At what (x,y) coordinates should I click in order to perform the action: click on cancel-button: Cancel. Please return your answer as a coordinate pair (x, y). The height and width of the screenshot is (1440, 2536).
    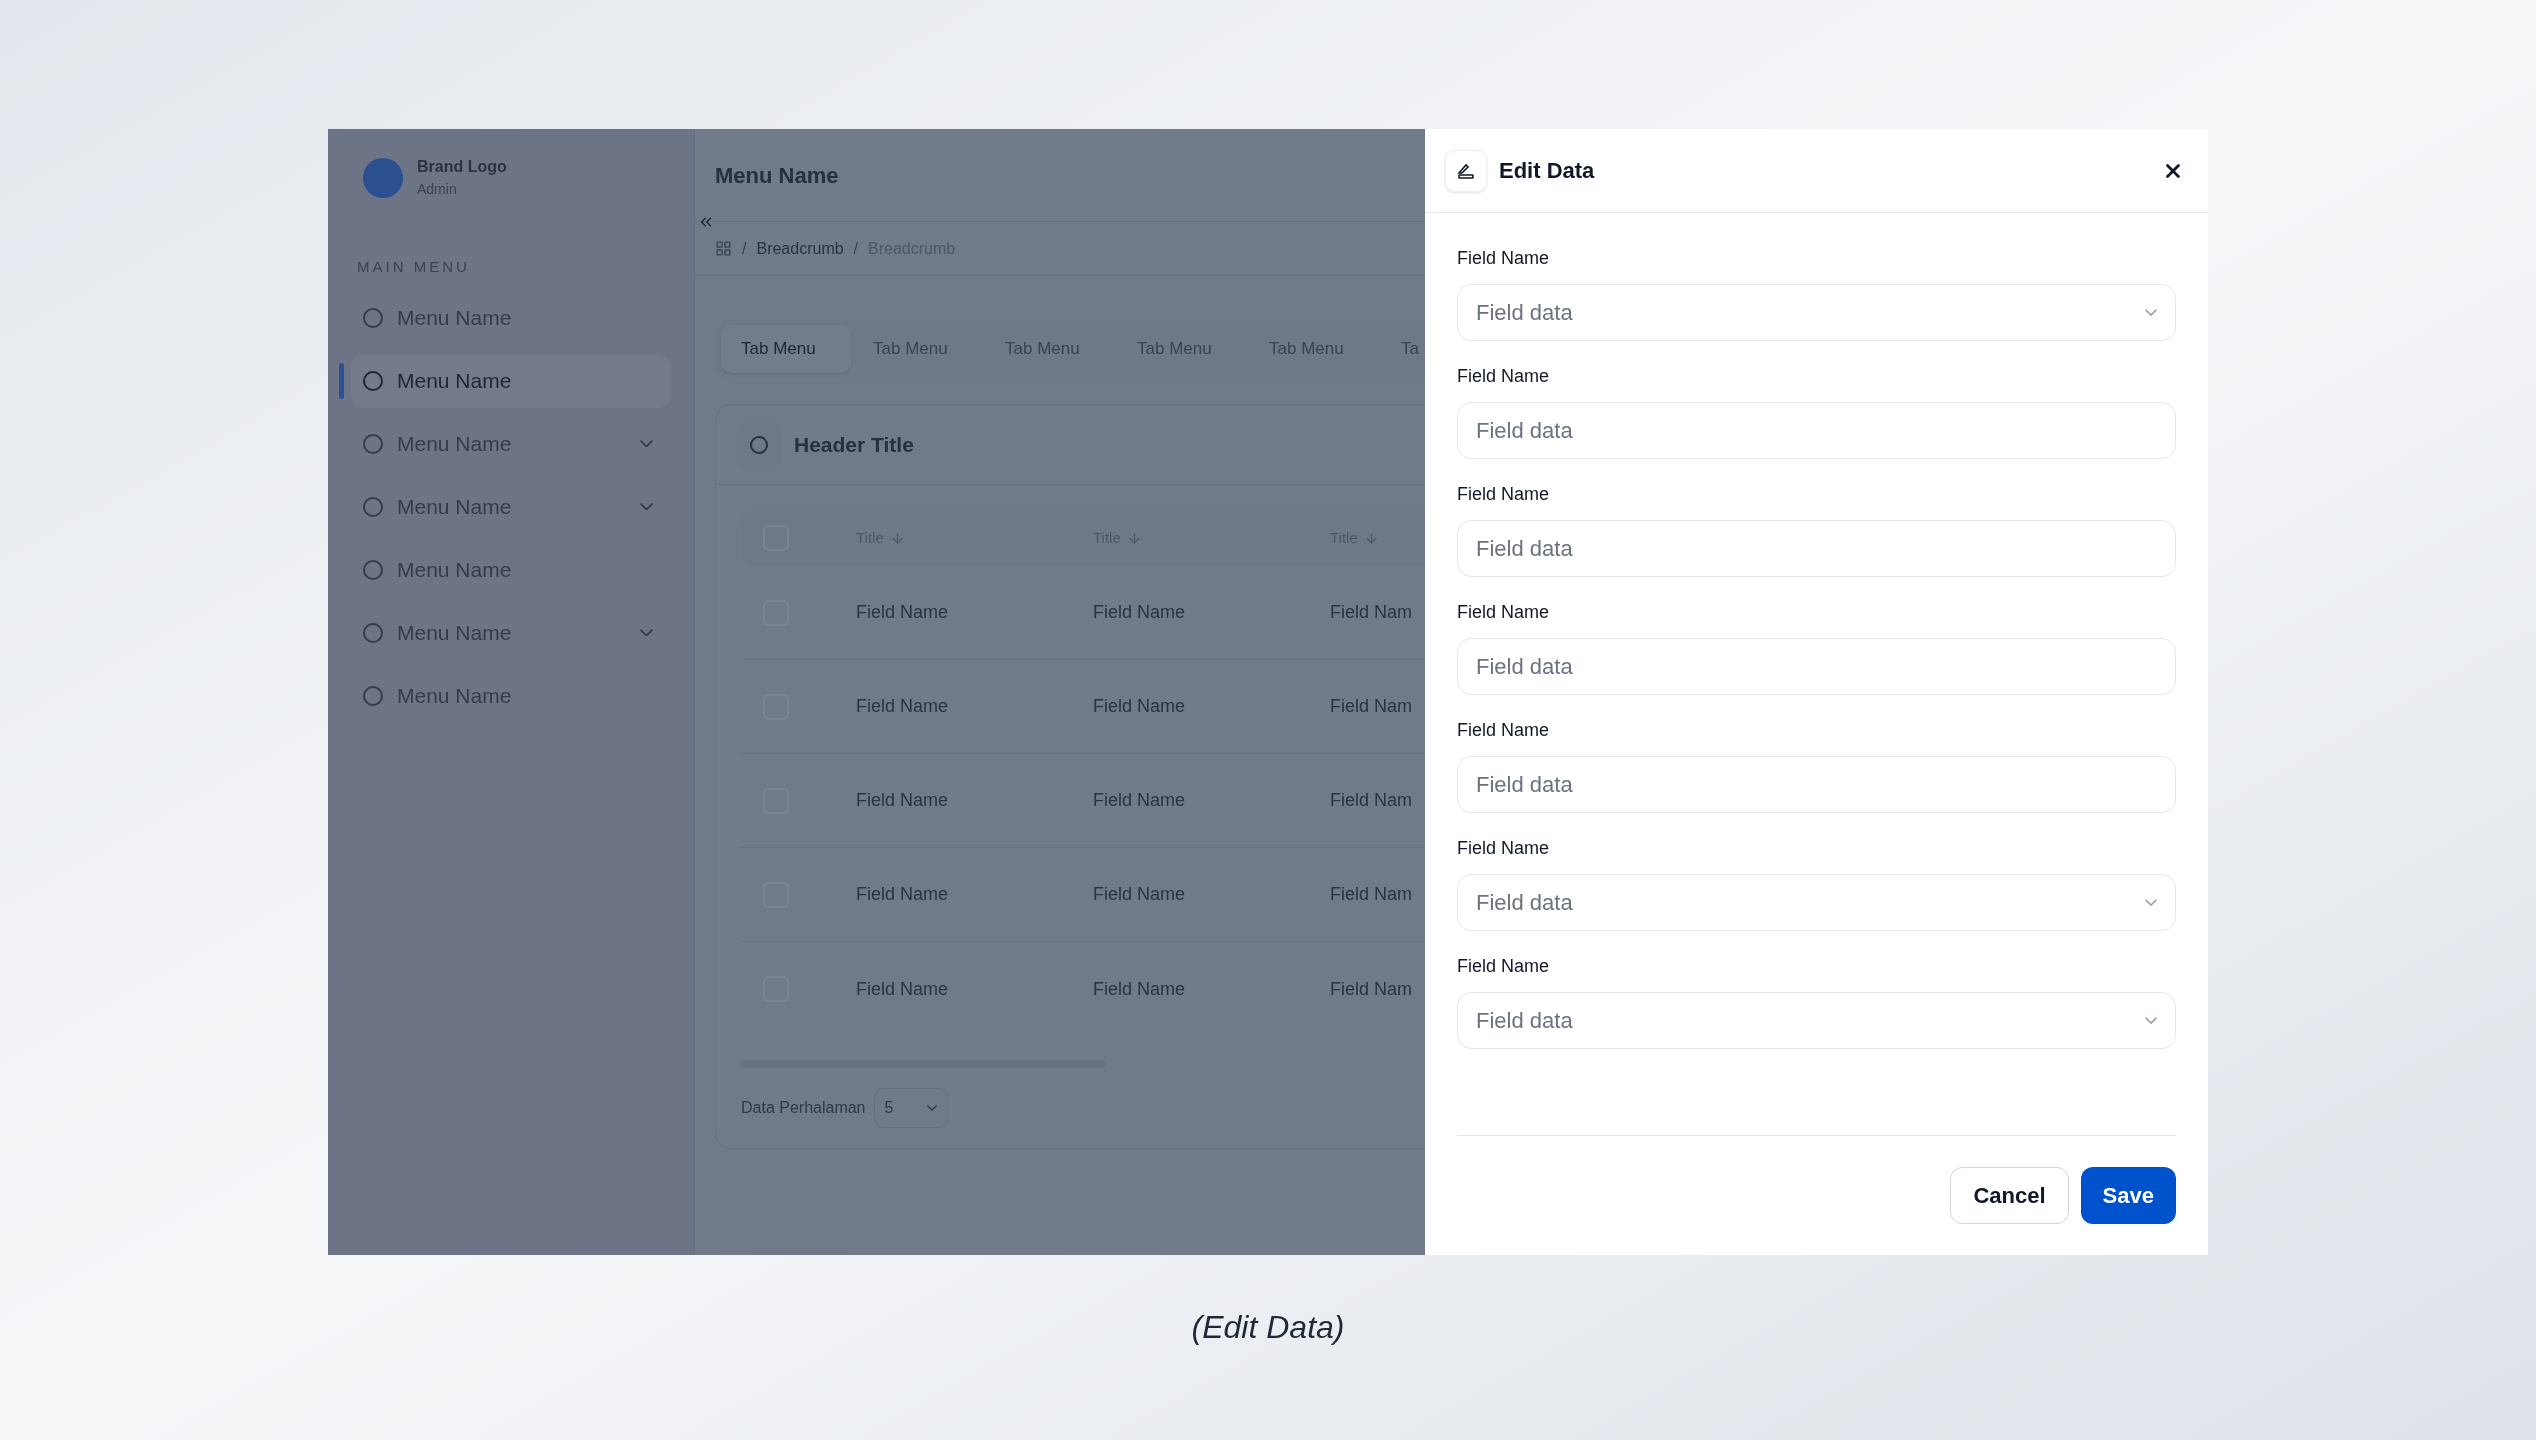
    Looking at the image, I should click on (2009, 1195).